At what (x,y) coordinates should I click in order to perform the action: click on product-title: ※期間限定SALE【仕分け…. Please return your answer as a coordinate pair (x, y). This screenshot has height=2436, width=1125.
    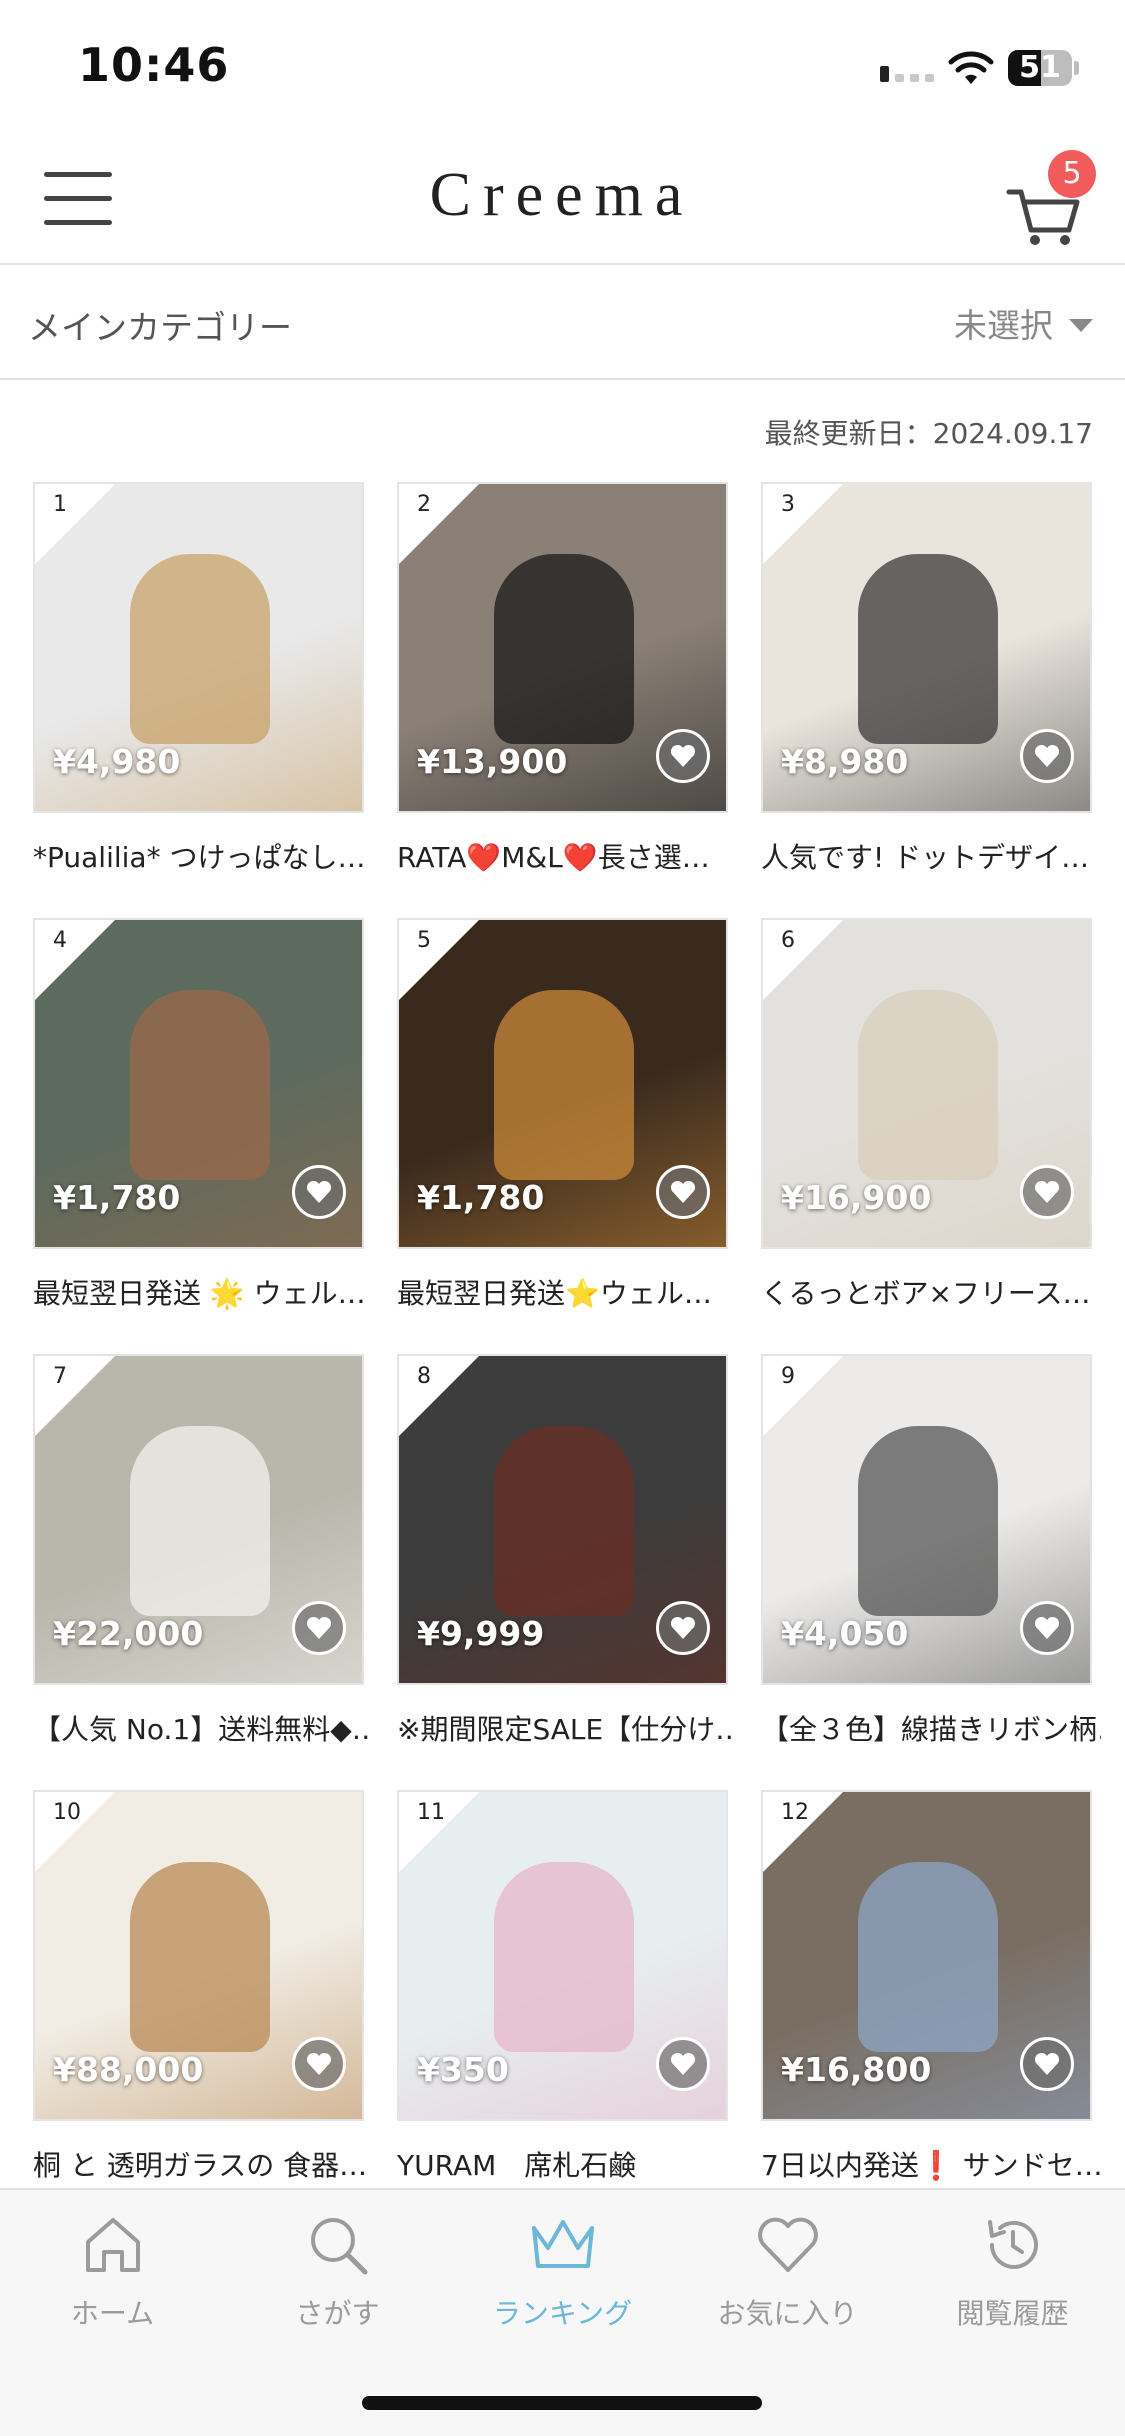
    Looking at the image, I should click on (567, 1728).